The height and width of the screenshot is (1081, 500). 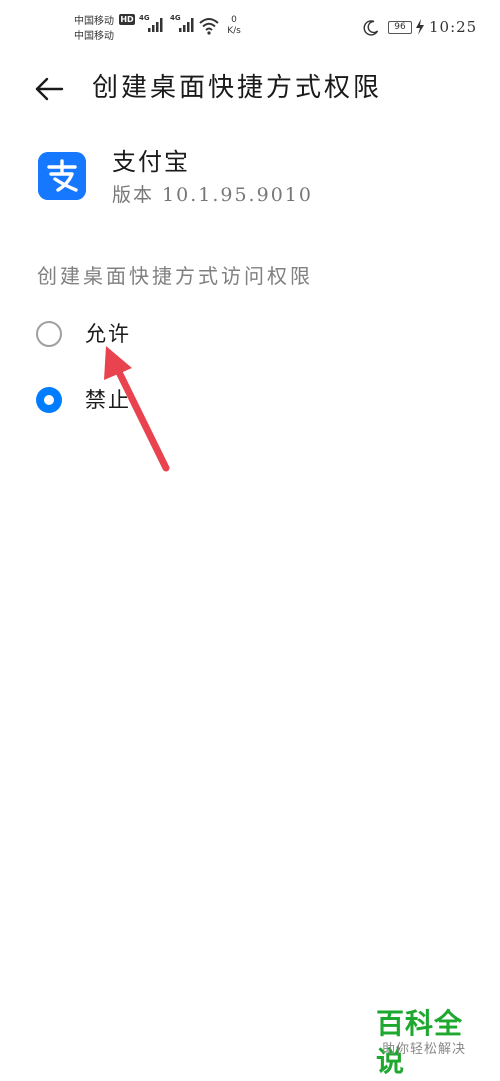 What do you see at coordinates (424, 1049) in the screenshot?
I see `watermark-subtitle: 助你轻松解决` at bounding box center [424, 1049].